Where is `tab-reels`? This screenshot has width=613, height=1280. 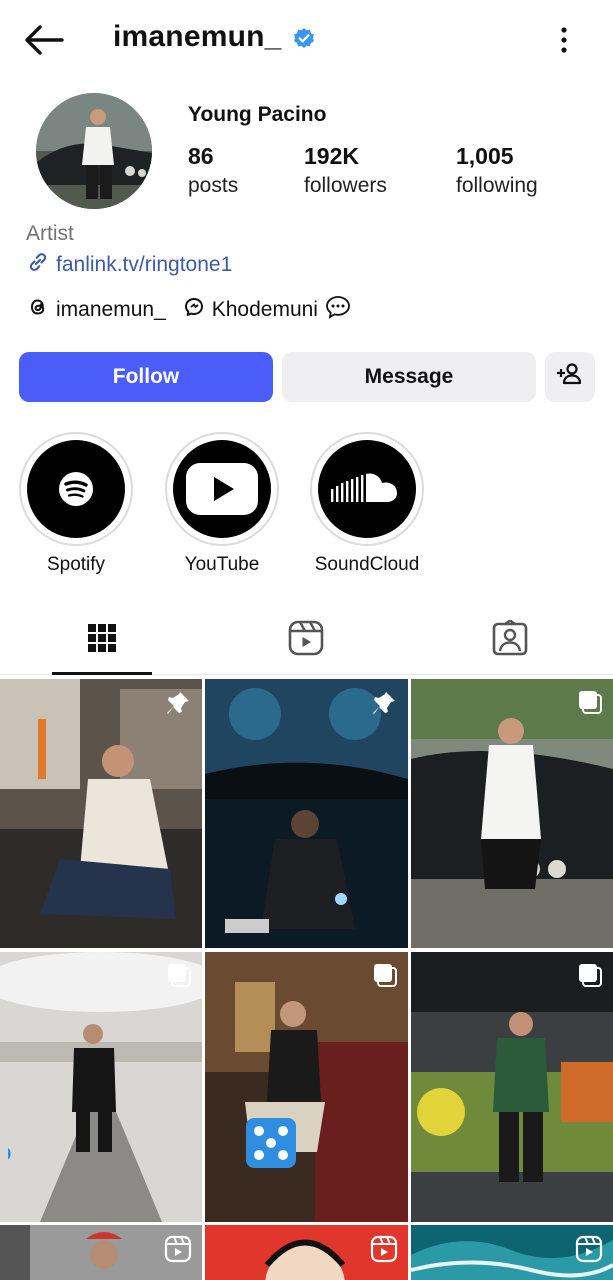
tab-reels is located at coordinates (306, 640).